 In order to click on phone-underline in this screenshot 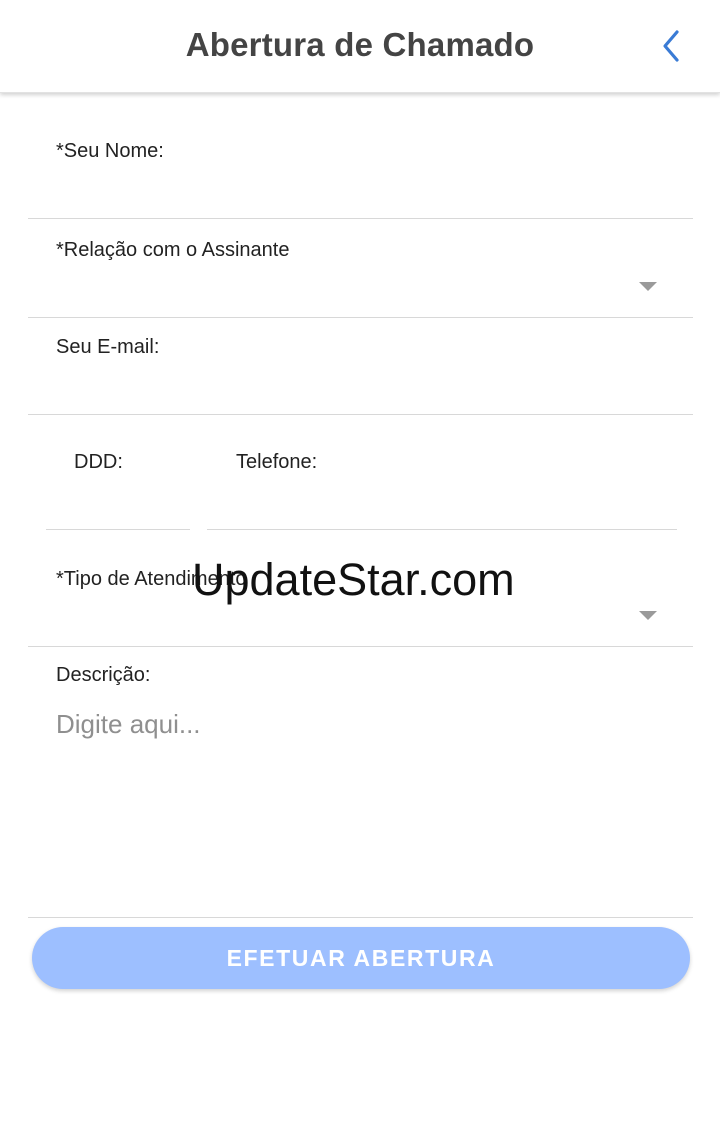, I will do `click(442, 529)`.